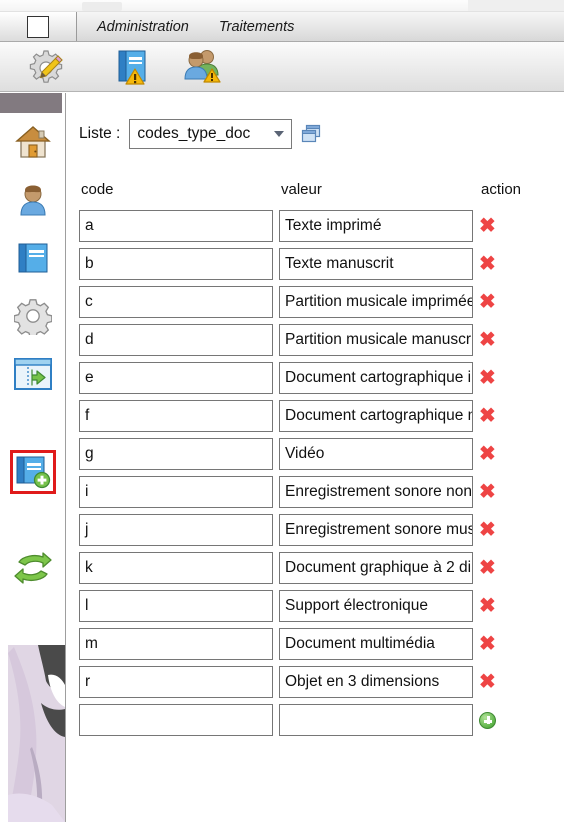  What do you see at coordinates (376, 340) in the screenshot?
I see `valeur-input: Partition musicale manuscrite` at bounding box center [376, 340].